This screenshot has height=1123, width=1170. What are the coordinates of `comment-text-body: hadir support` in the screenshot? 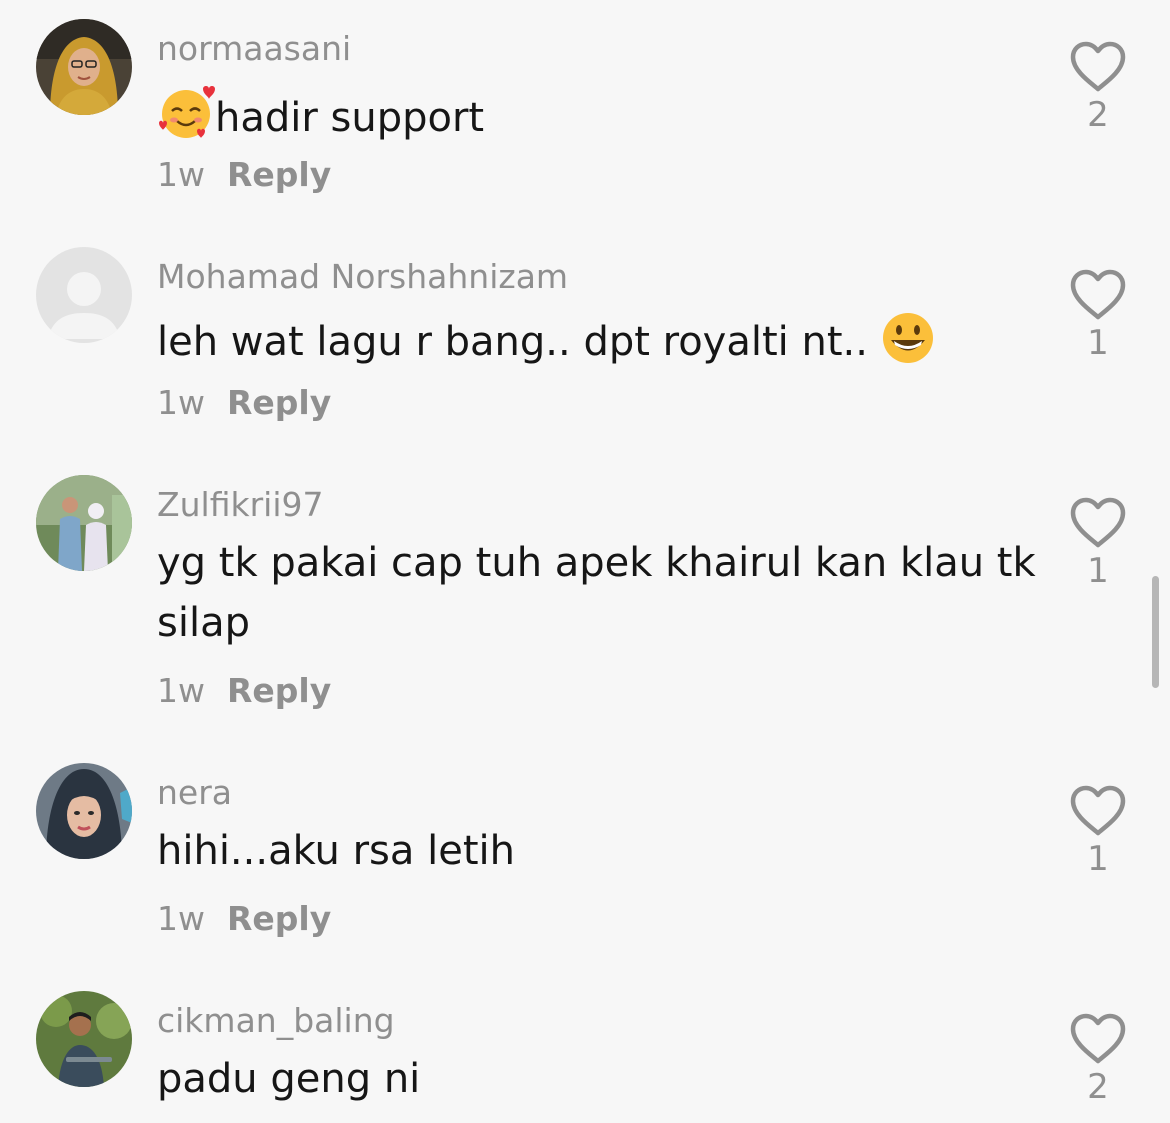 It's located at (350, 118).